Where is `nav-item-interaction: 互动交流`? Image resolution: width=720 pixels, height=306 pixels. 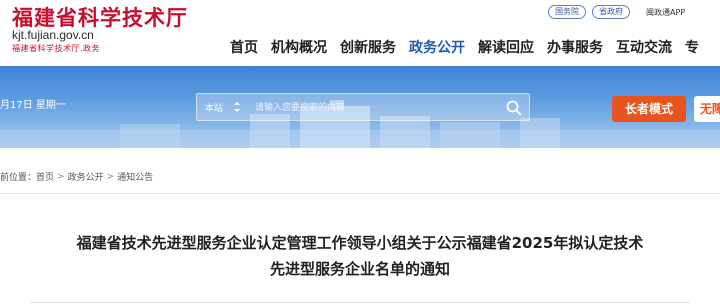 nav-item-interaction: 互动交流 is located at coordinates (644, 47).